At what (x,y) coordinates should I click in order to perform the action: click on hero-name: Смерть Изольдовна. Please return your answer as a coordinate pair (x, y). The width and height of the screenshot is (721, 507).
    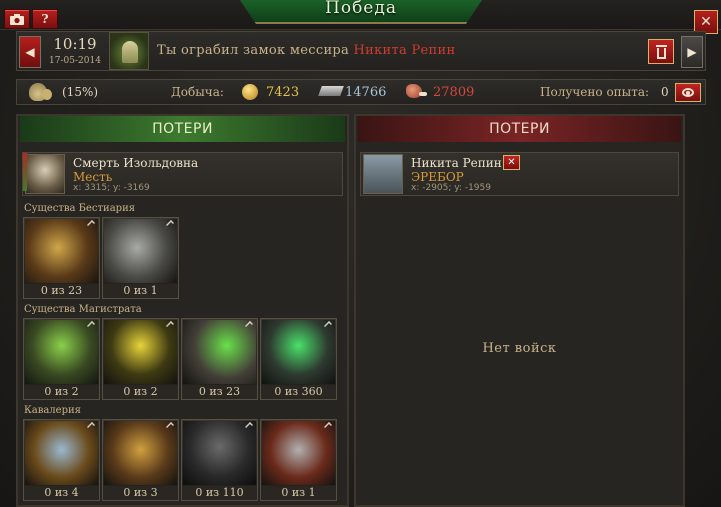
    Looking at the image, I should click on (136, 163).